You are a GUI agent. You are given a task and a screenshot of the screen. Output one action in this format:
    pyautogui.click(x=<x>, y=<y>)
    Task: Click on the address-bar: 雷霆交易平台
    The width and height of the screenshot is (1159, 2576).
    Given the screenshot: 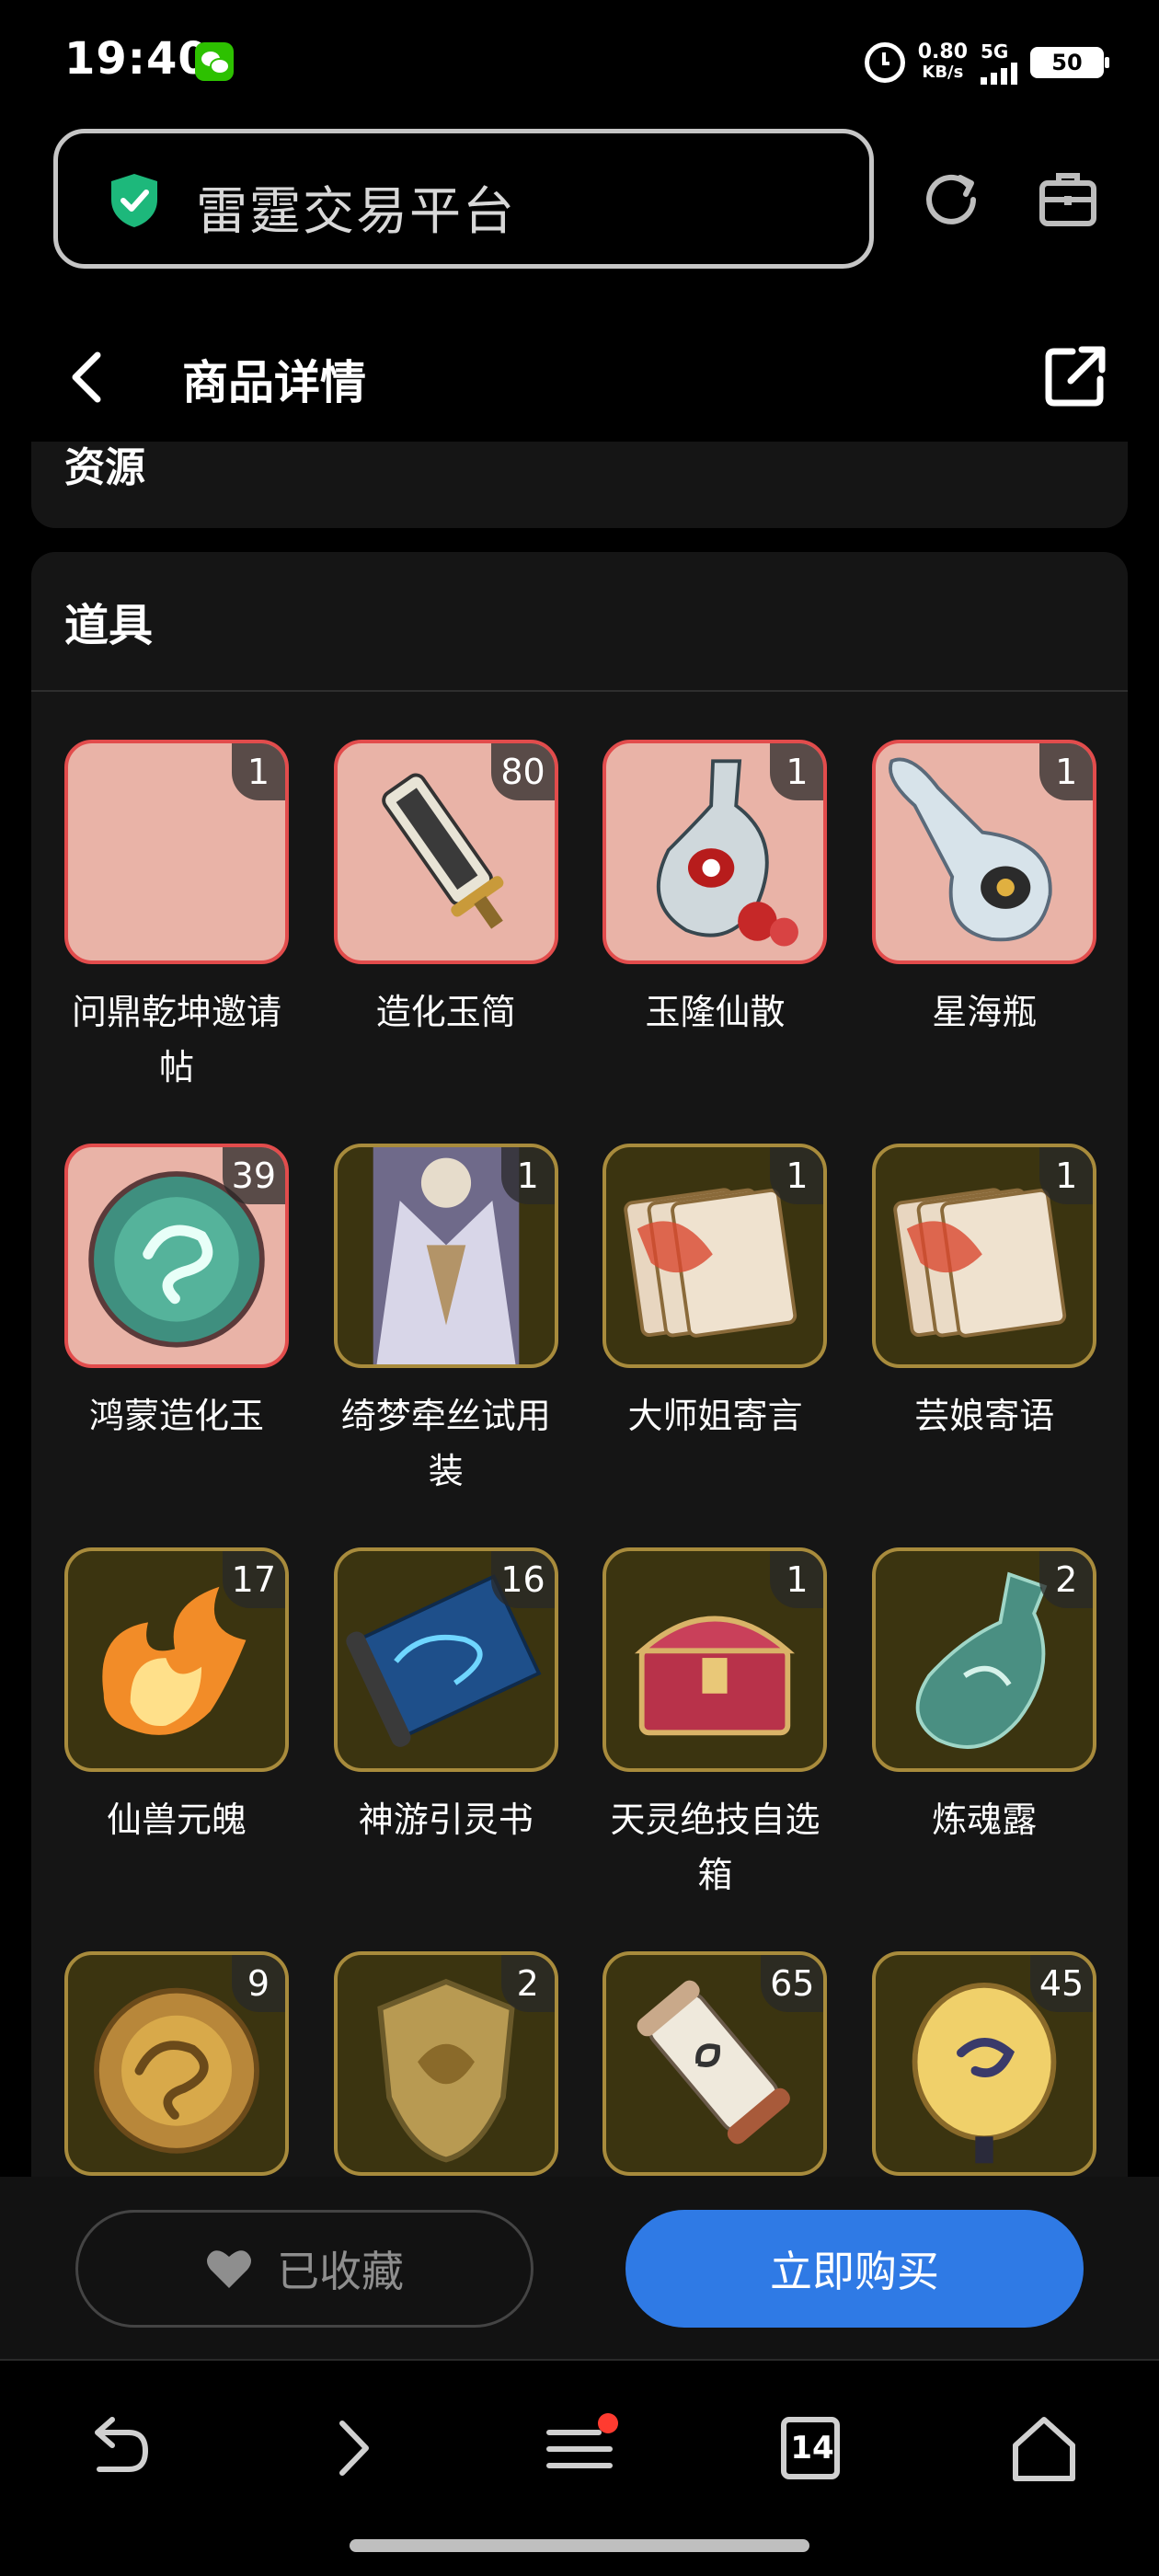 What is the action you would take?
    pyautogui.click(x=463, y=199)
    